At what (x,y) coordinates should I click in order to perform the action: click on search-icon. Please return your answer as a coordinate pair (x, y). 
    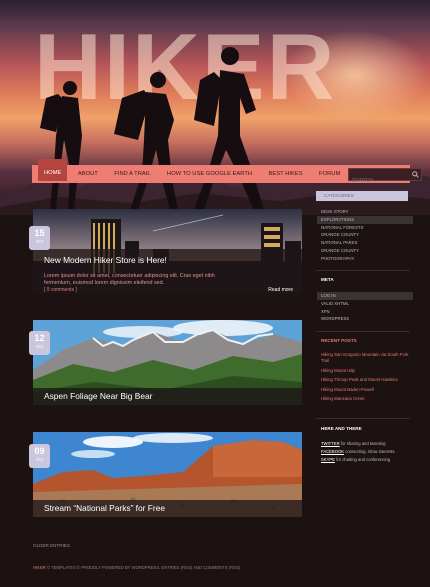
    Looking at the image, I should click on (415, 174).